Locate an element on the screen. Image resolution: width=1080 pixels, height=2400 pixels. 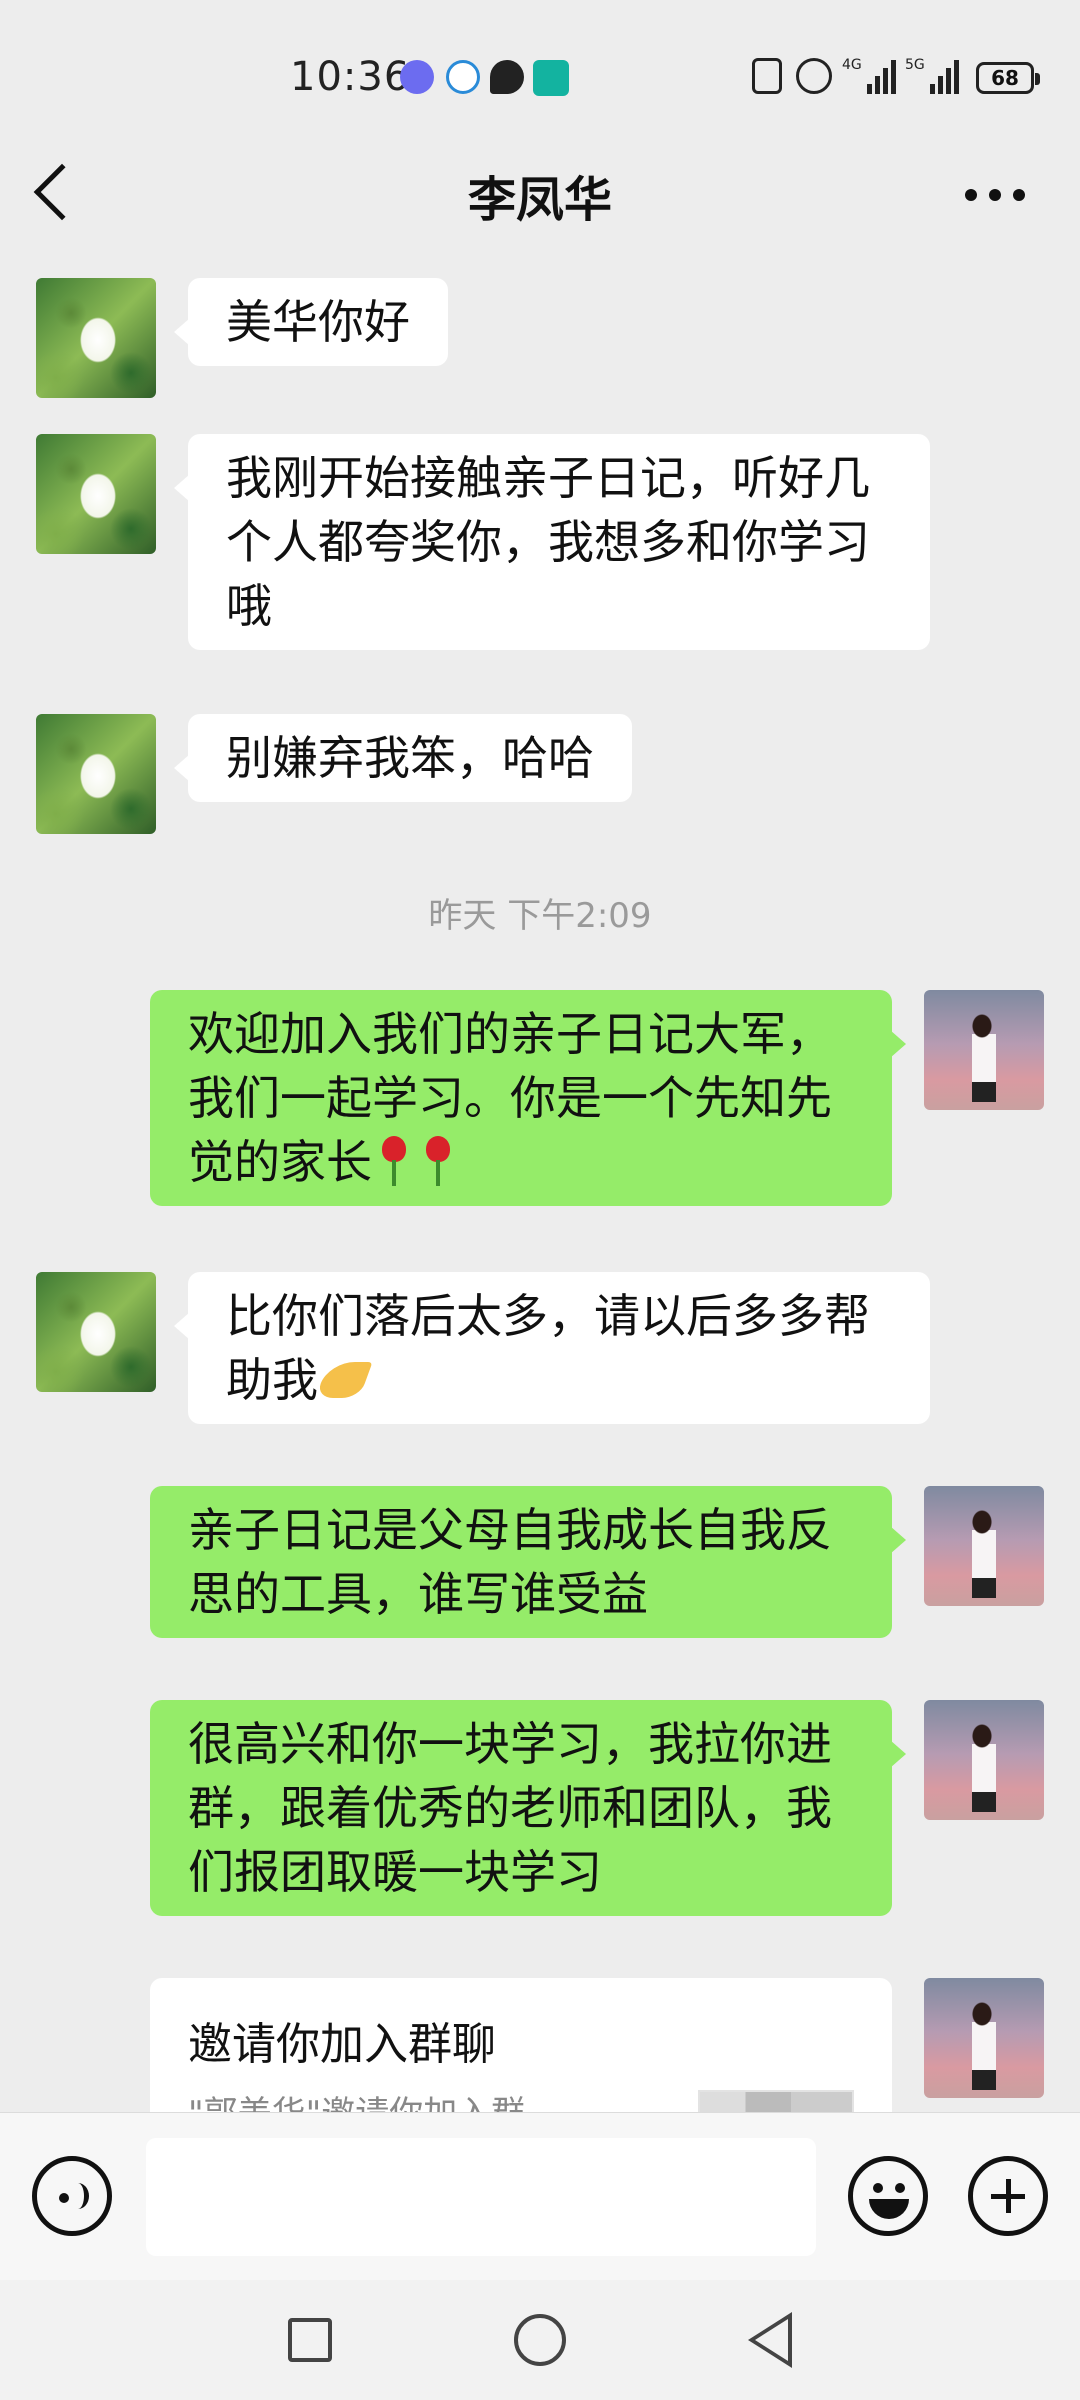
message-timestamp: 昨天 下午2:09 is located at coordinates (540, 916).